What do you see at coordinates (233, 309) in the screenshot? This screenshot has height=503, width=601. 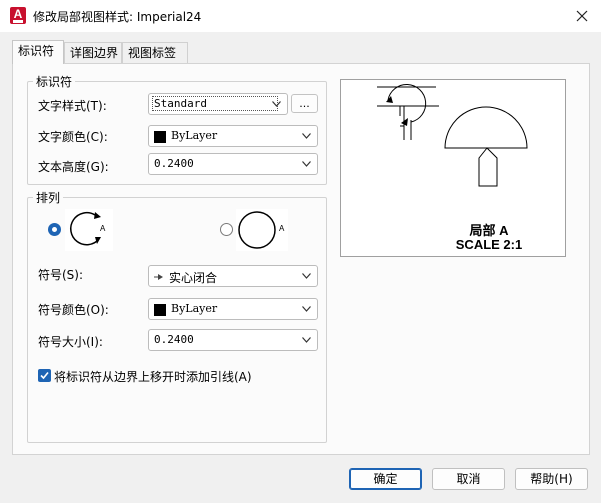 I see `symbol-color-dropdown: ByLayer` at bounding box center [233, 309].